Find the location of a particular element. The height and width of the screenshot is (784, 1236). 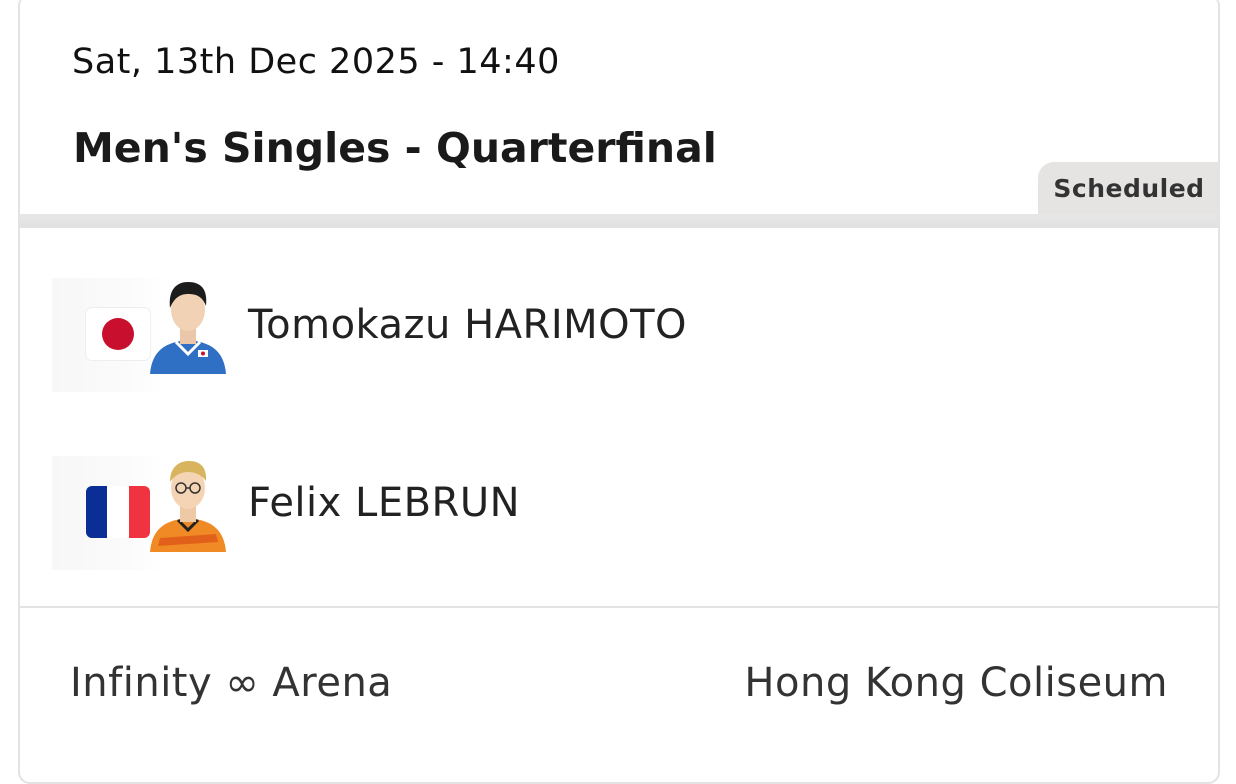

player-row: Tomokazu HARIMOTO is located at coordinates (619, 335).